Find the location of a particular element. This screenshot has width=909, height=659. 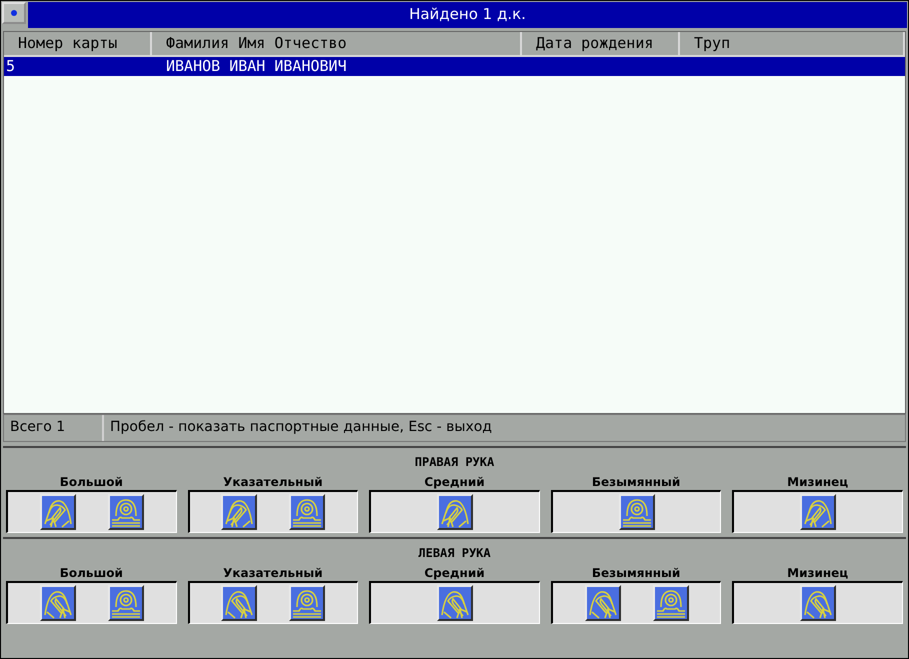

total-count: Всего 1 is located at coordinates (54, 428).